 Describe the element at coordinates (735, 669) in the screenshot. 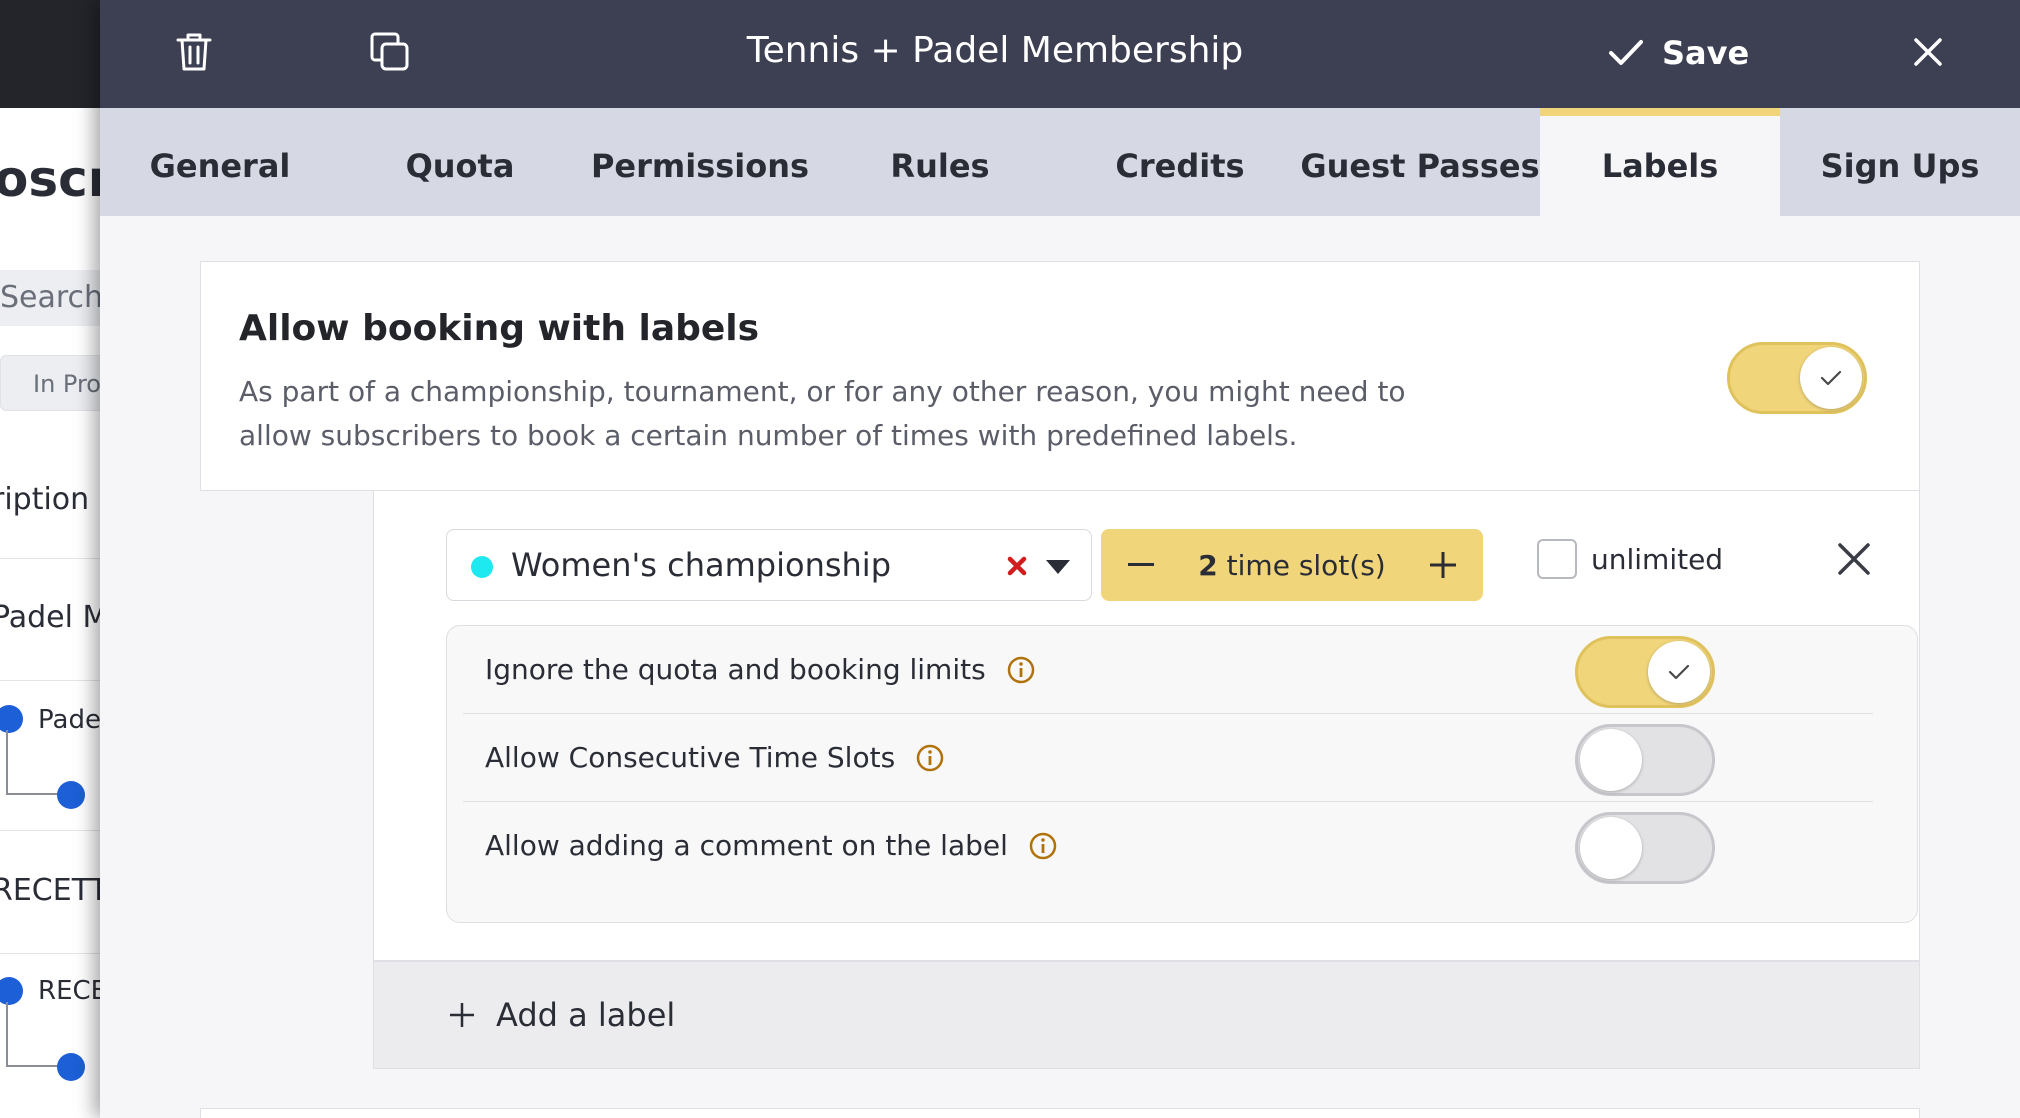

I see `option-label: Ignore the quota and booking limits` at that location.